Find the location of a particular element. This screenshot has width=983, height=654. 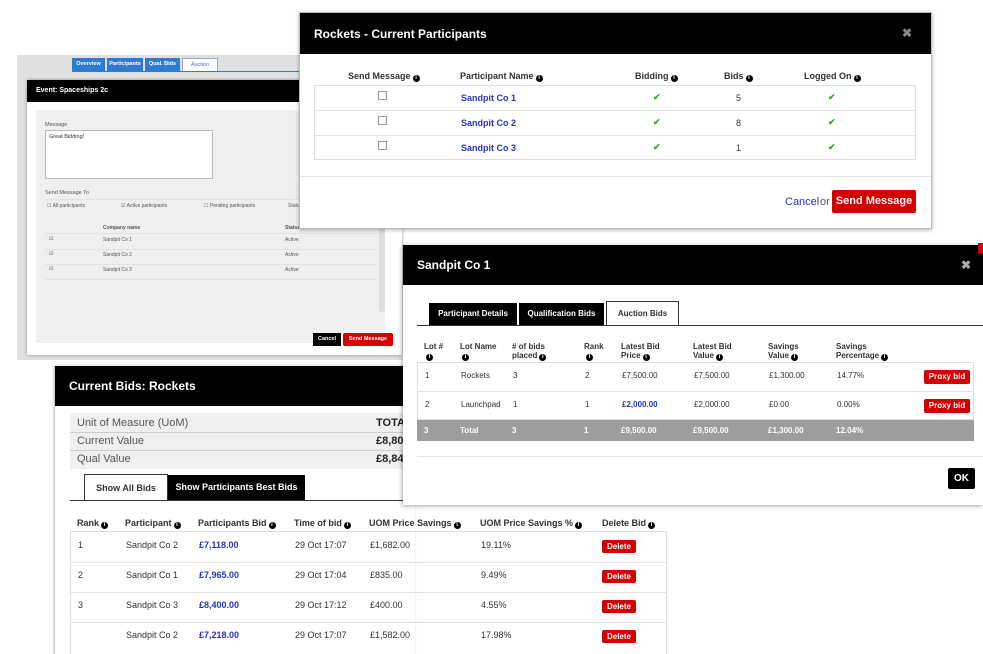

header-bids: Bids i is located at coordinates (738, 76).